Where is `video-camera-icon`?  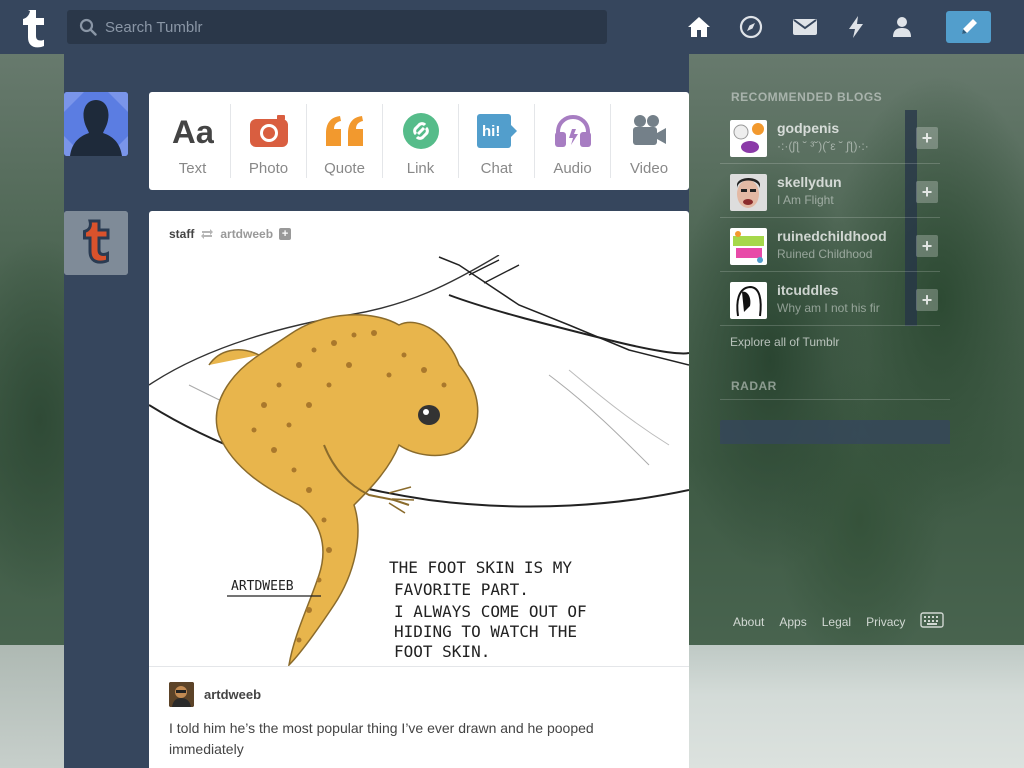
video-camera-icon is located at coordinates (649, 131).